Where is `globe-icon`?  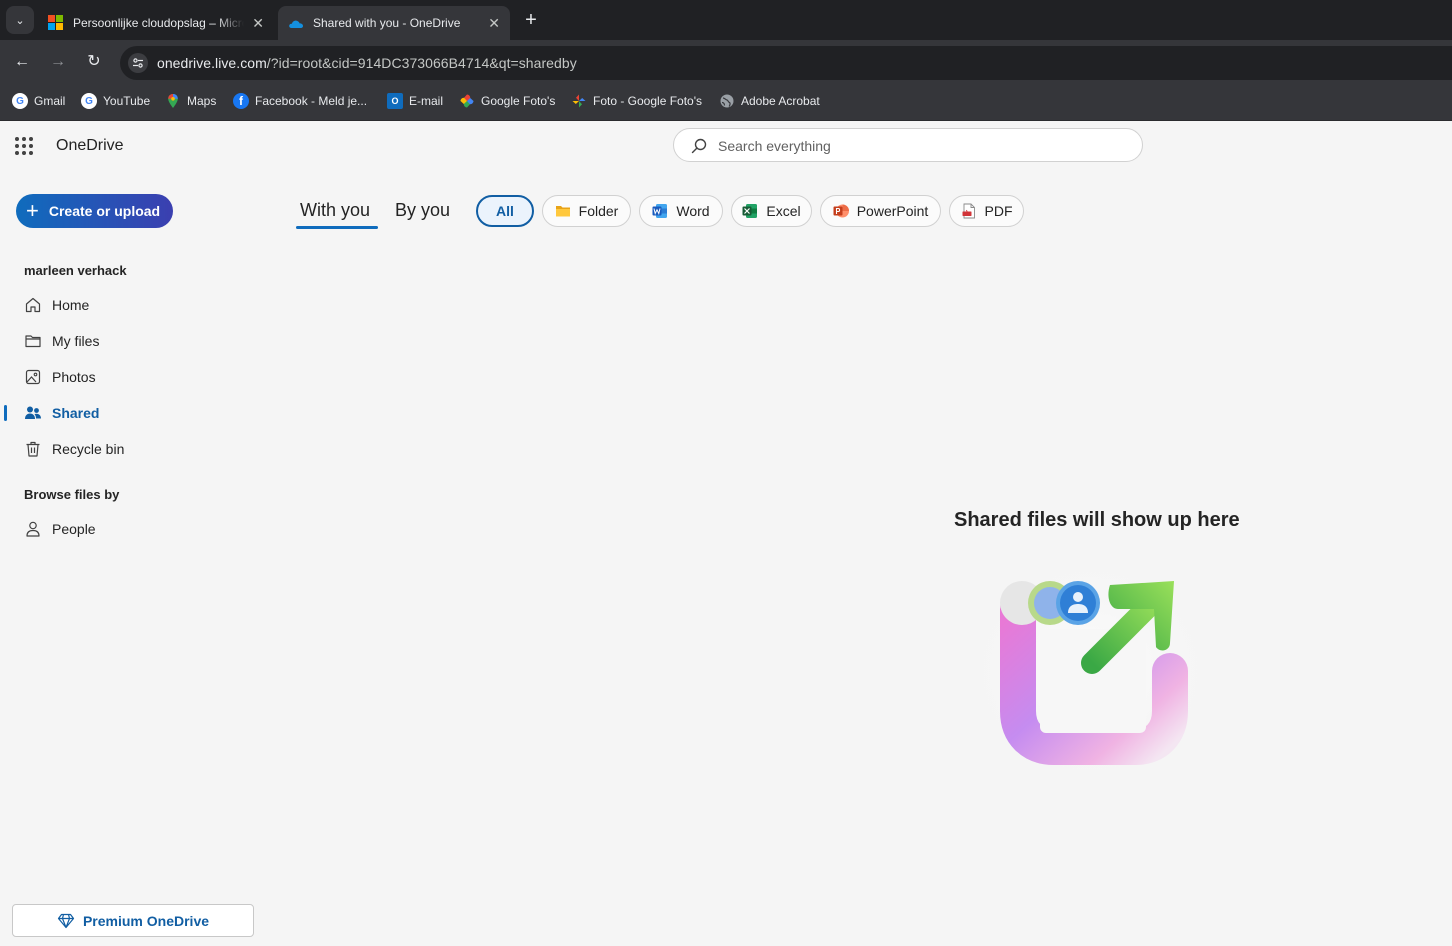 globe-icon is located at coordinates (727, 101).